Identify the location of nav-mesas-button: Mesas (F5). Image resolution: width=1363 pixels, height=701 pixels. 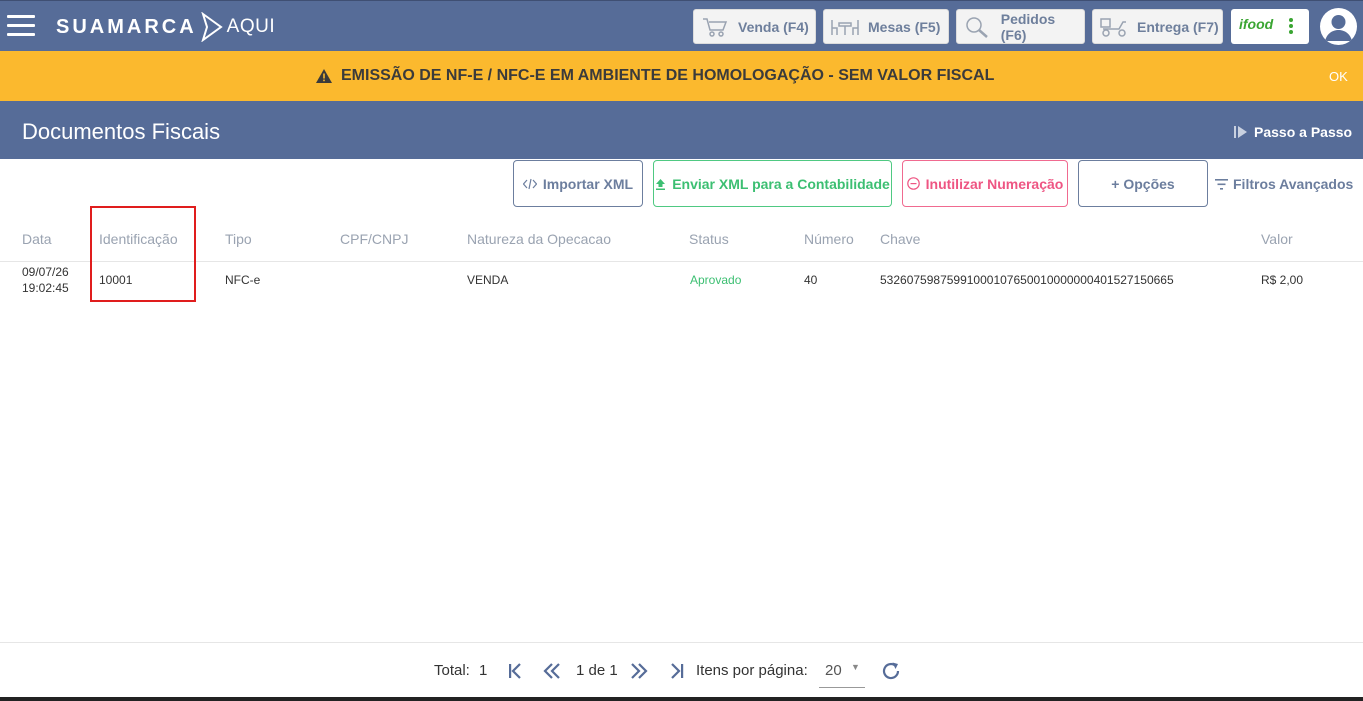
(886, 26).